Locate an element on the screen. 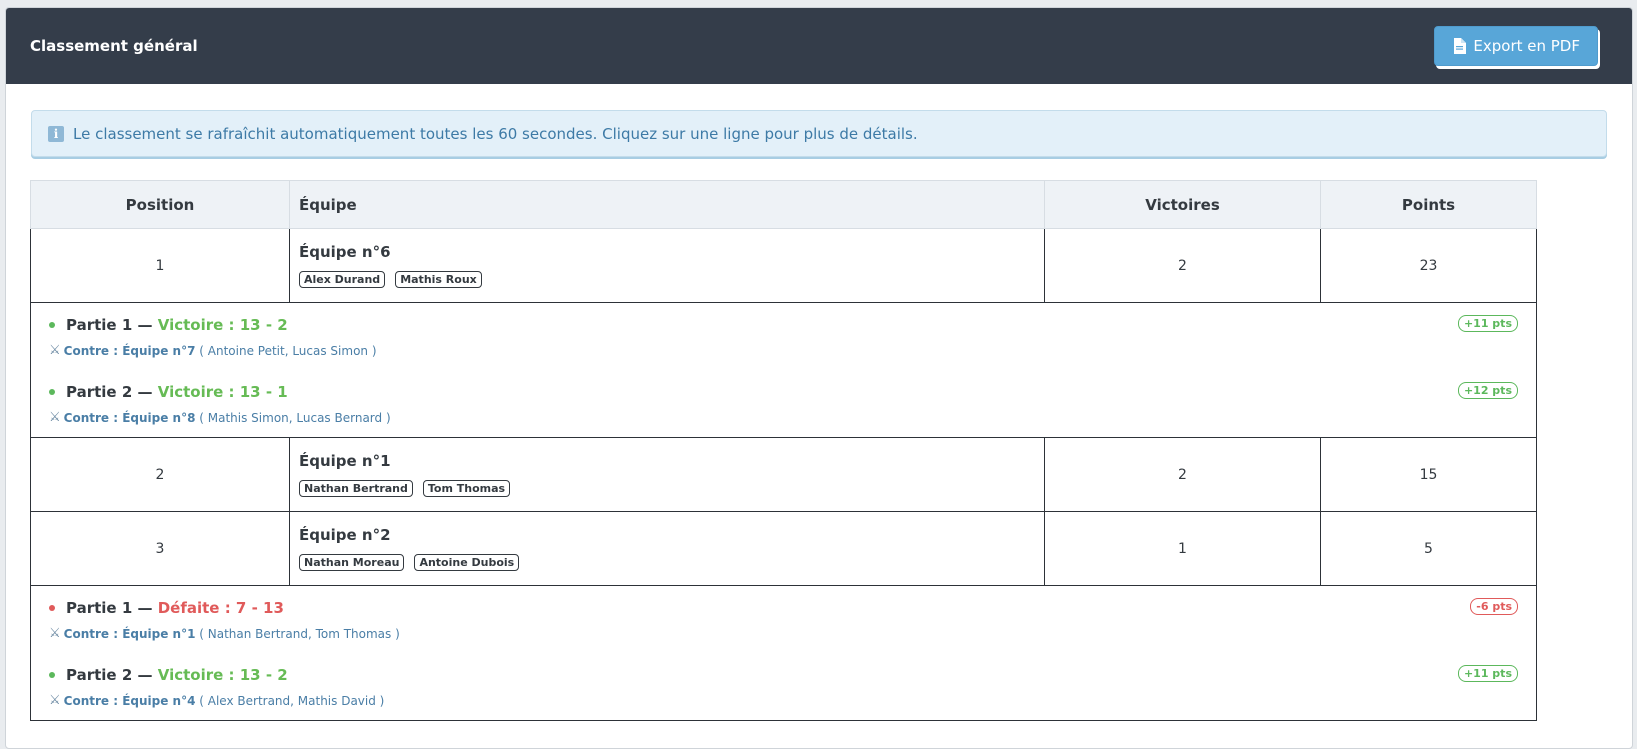 Image resolution: width=1637 pixels, height=749 pixels. team-cell: Équipe n°1 Nathan Bertrand Tom Thomas is located at coordinates (667, 474).